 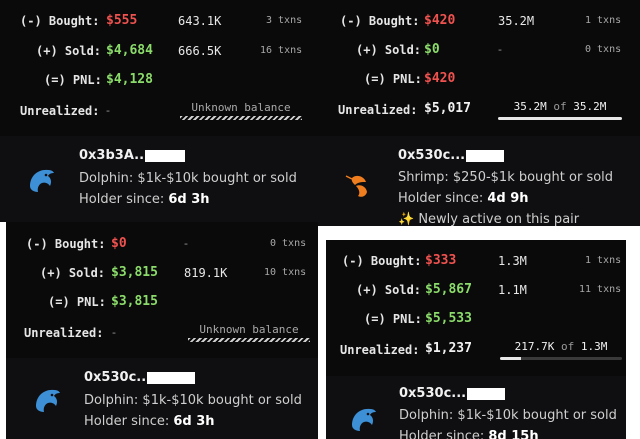 I want to click on sold-txns: 10 txns, so click(x=285, y=272).